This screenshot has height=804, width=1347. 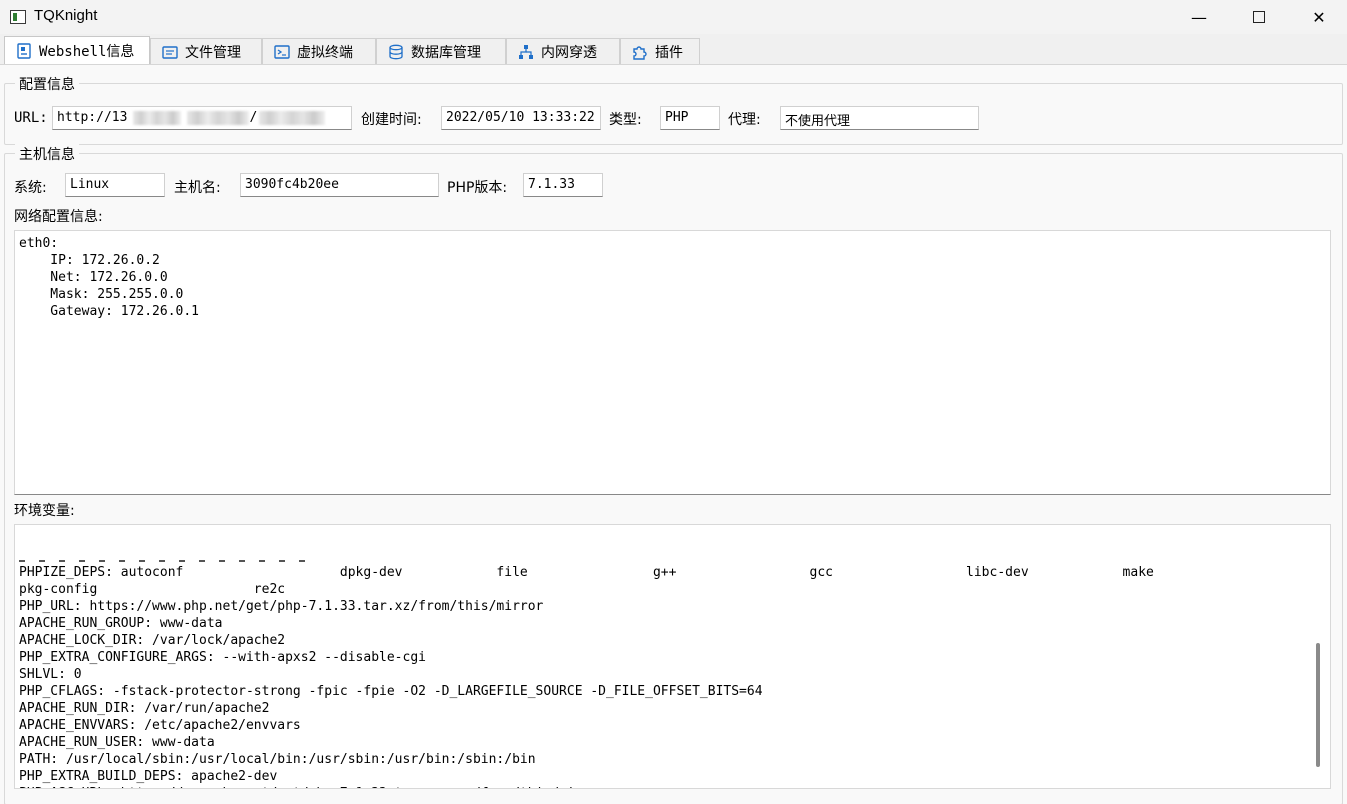 What do you see at coordinates (569, 52) in the screenshot?
I see `tab-label: 内网穿透` at bounding box center [569, 52].